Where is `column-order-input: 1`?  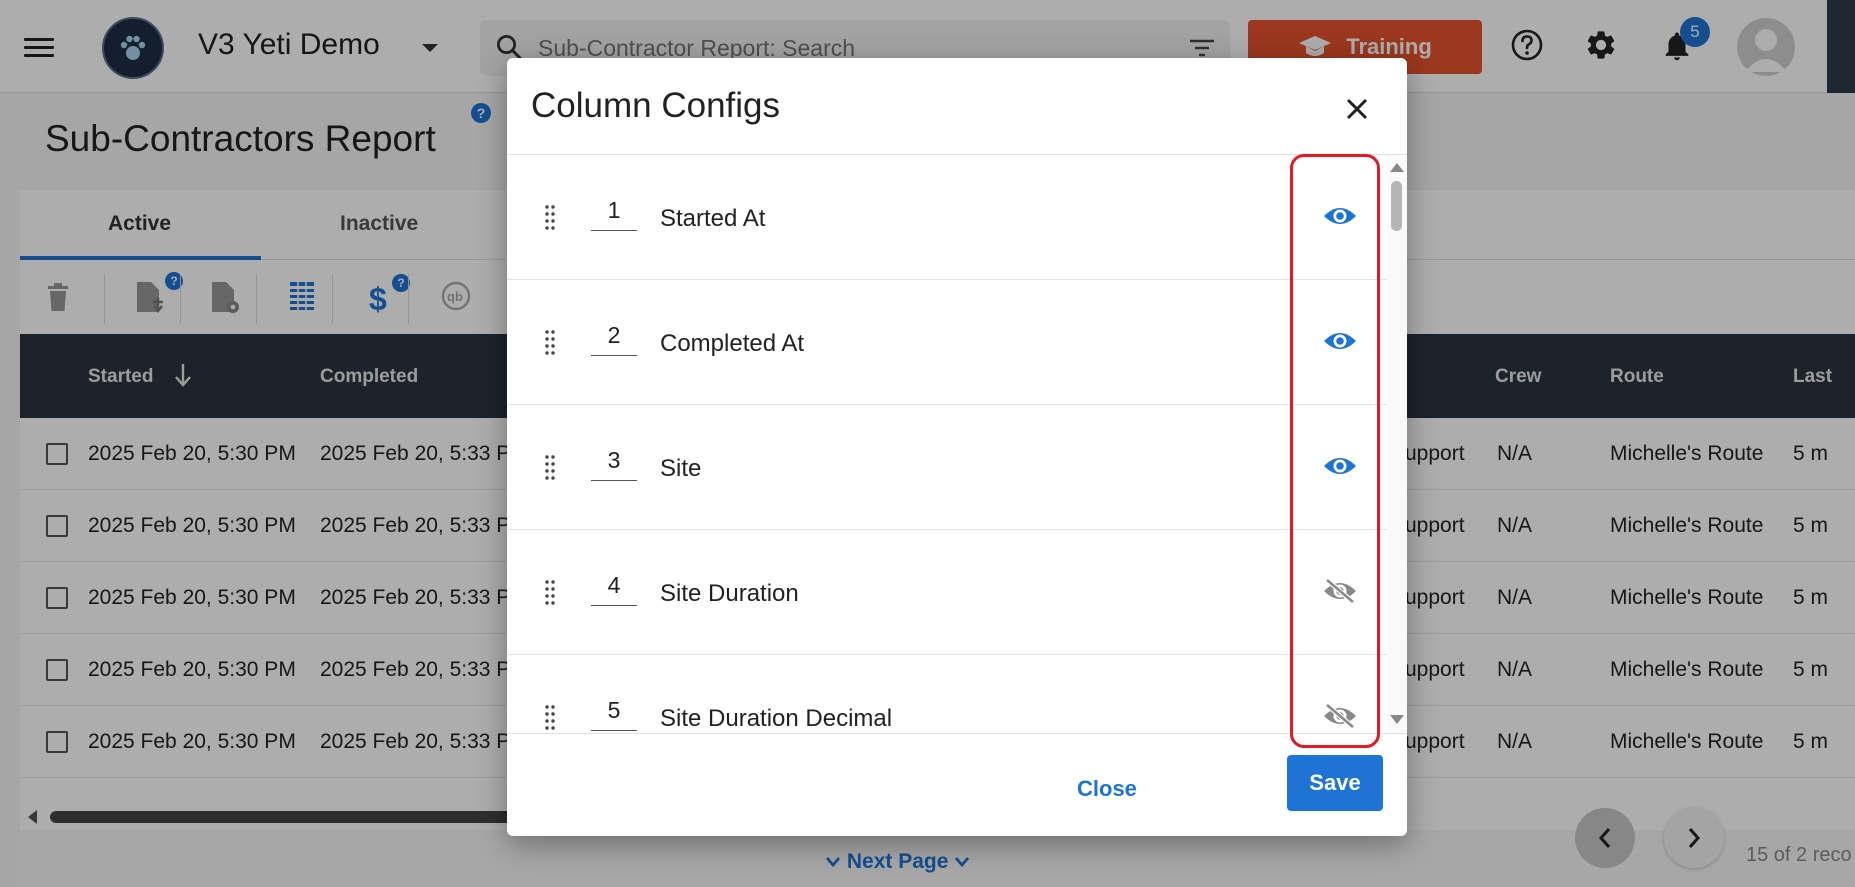
column-order-input: 1 is located at coordinates (614, 214).